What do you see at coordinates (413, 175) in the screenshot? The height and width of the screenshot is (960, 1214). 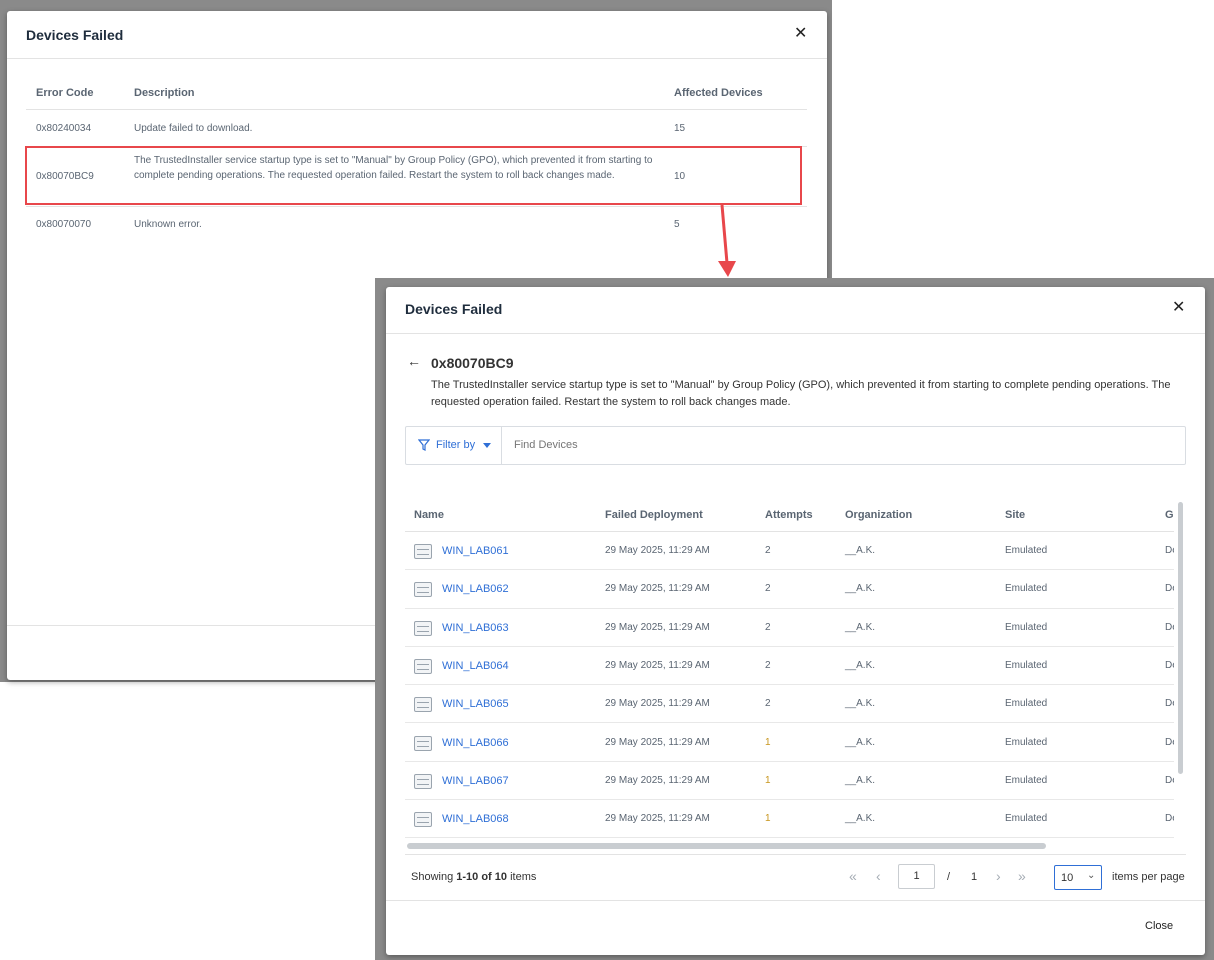 I see `highlight-box` at bounding box center [413, 175].